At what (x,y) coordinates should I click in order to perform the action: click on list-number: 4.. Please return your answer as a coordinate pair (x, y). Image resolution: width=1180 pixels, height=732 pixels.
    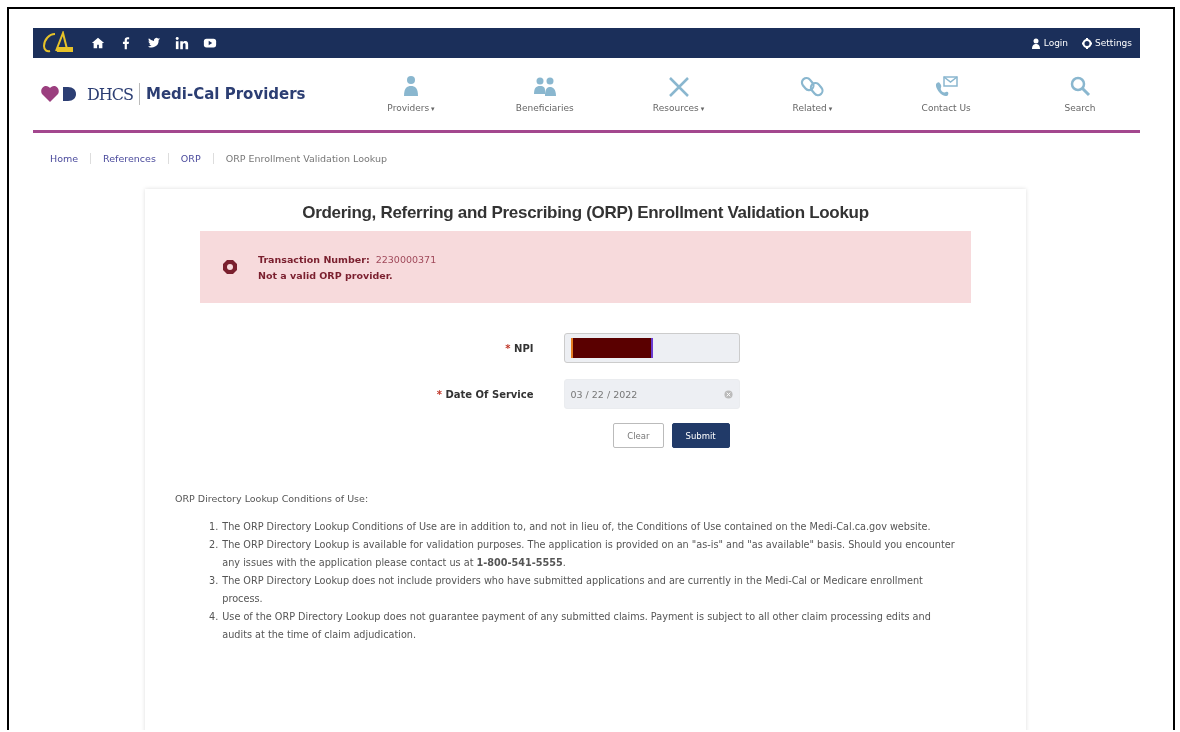
    Looking at the image, I should click on (214, 617).